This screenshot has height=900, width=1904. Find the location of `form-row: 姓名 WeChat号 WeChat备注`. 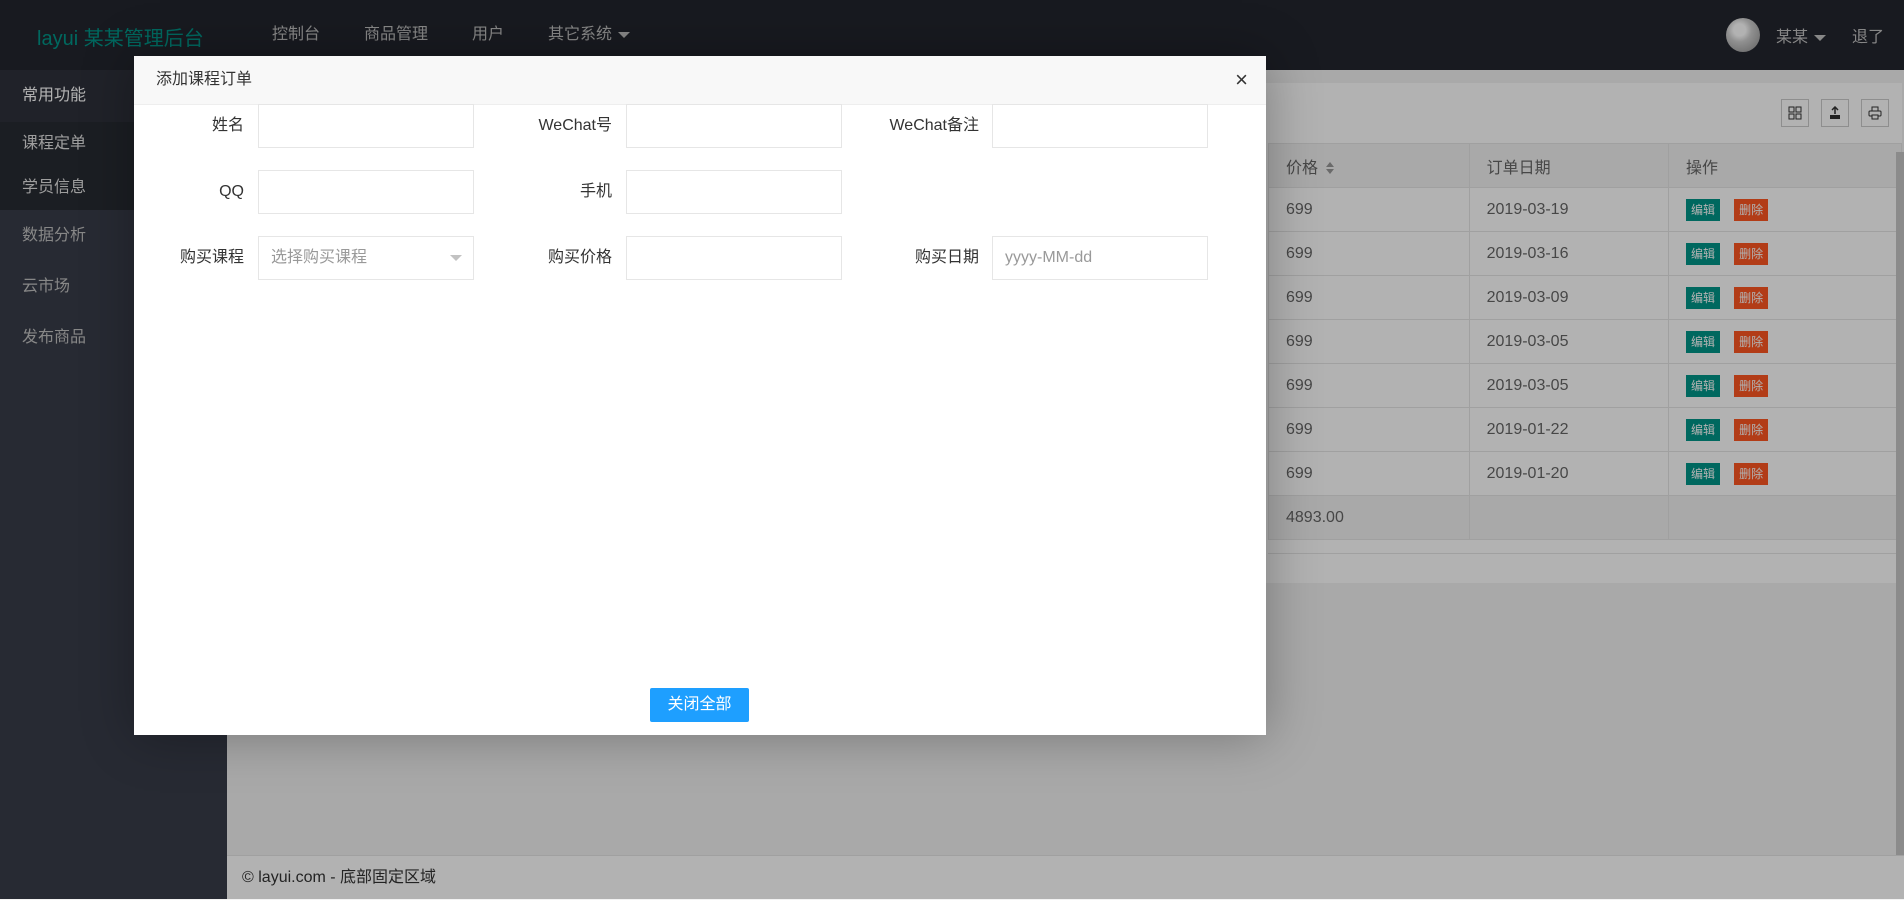

form-row: 姓名 WeChat号 WeChat备注 is located at coordinates (700, 126).